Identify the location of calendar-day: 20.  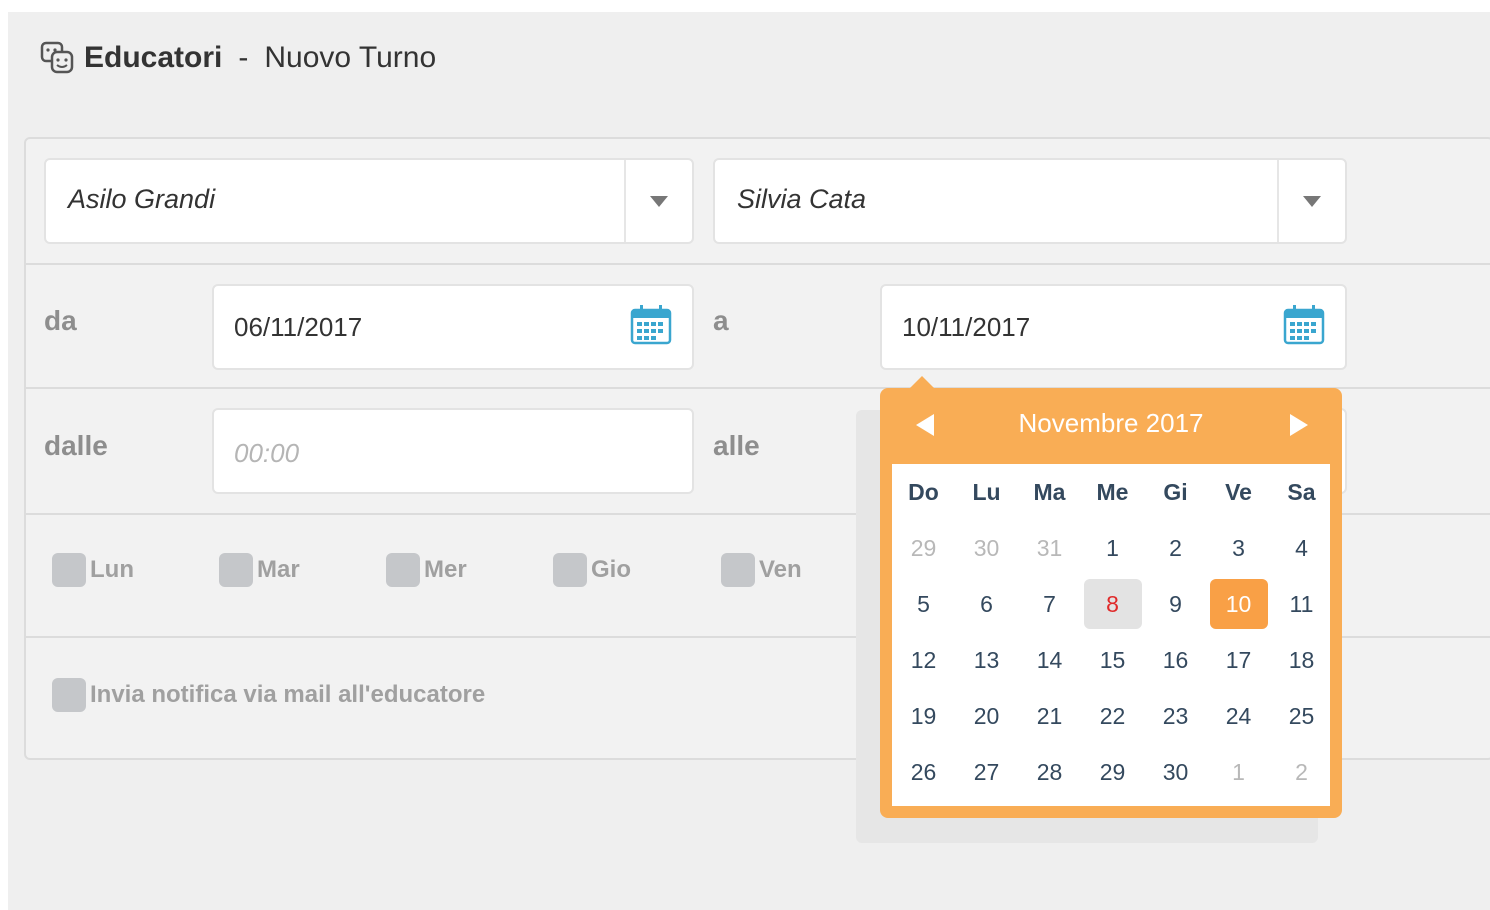
(986, 716).